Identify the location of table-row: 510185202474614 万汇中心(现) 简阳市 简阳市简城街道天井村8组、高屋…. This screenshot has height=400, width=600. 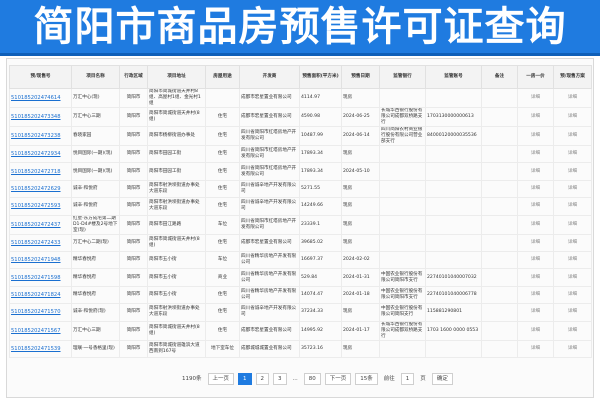
(300, 98).